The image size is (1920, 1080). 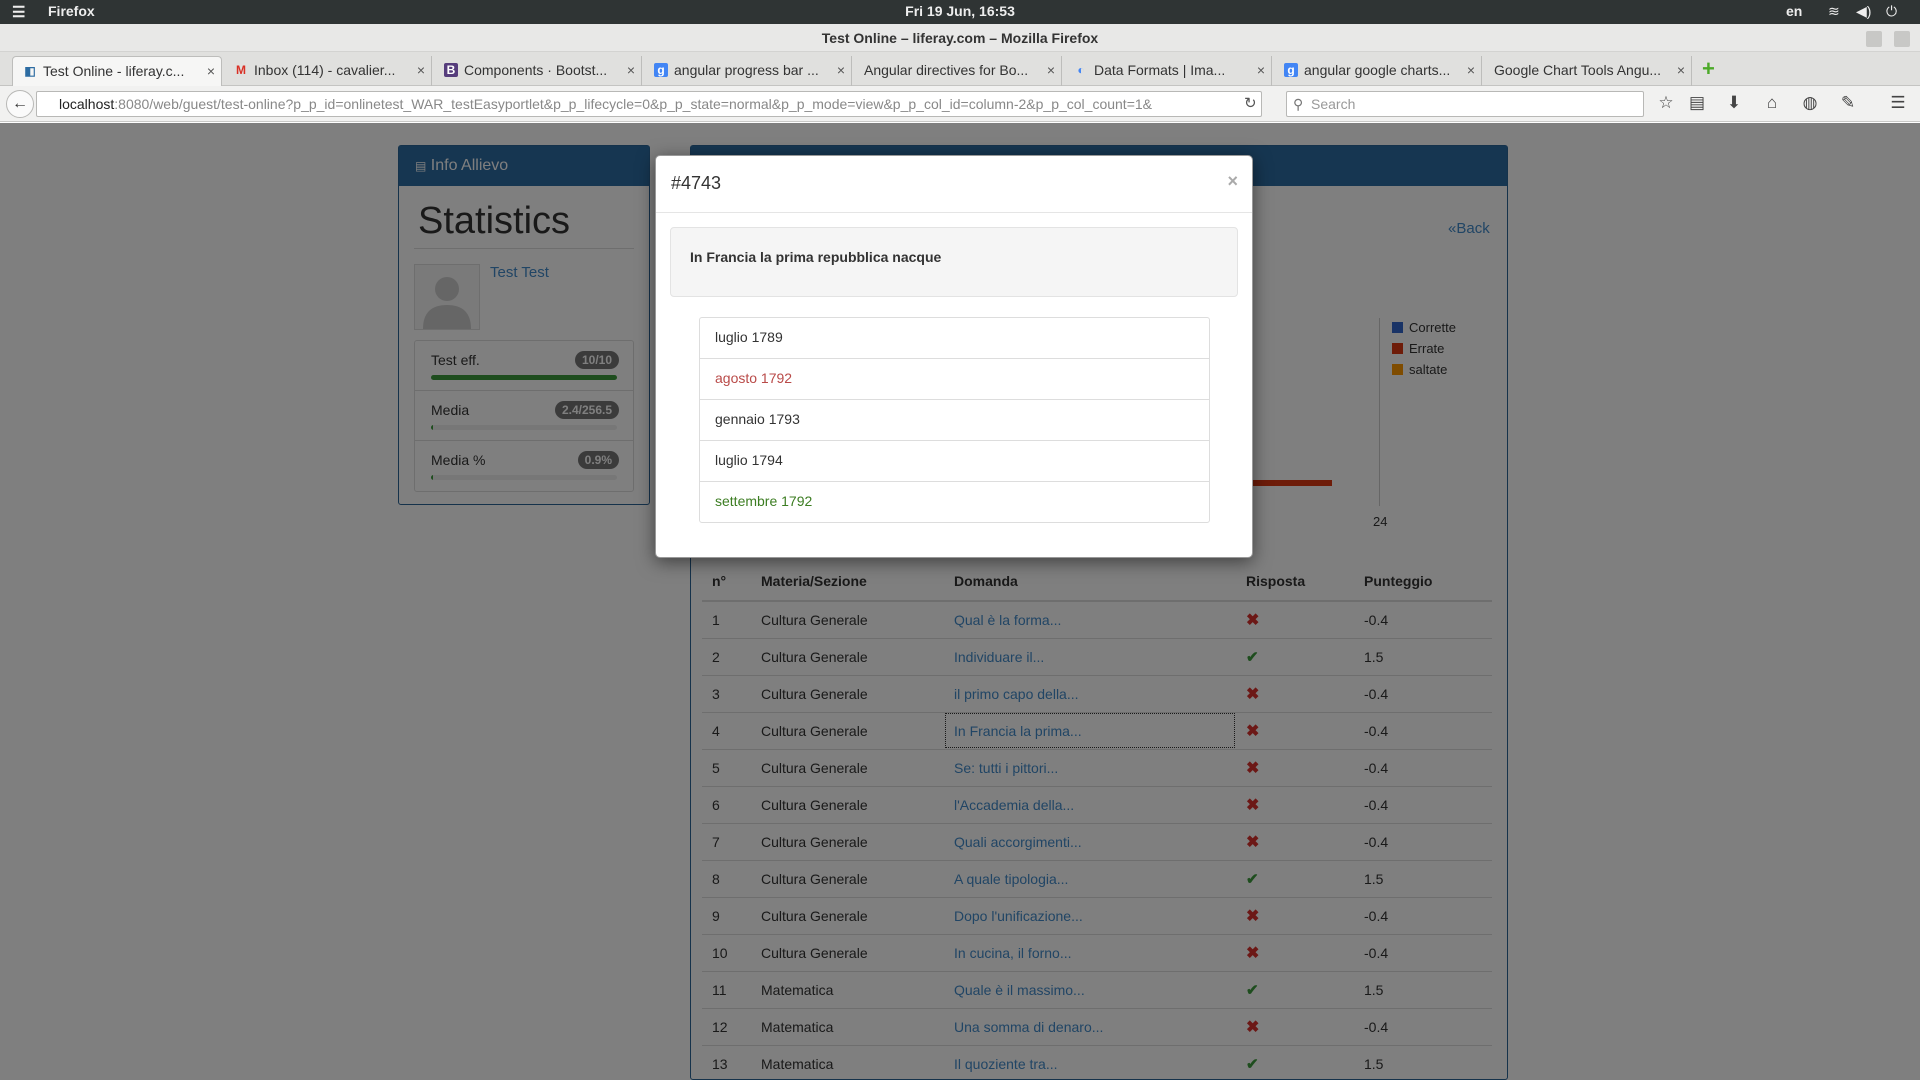 What do you see at coordinates (1734, 103) in the screenshot?
I see `download-icon: ⬇` at bounding box center [1734, 103].